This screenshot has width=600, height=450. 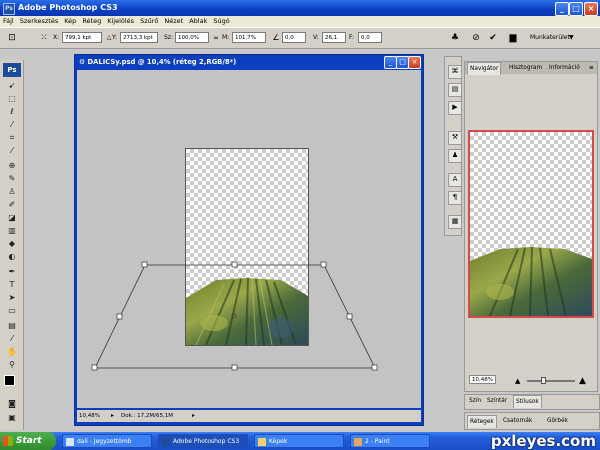 I want to click on horizontal-skew-field: 26,1, so click(x=334, y=37).